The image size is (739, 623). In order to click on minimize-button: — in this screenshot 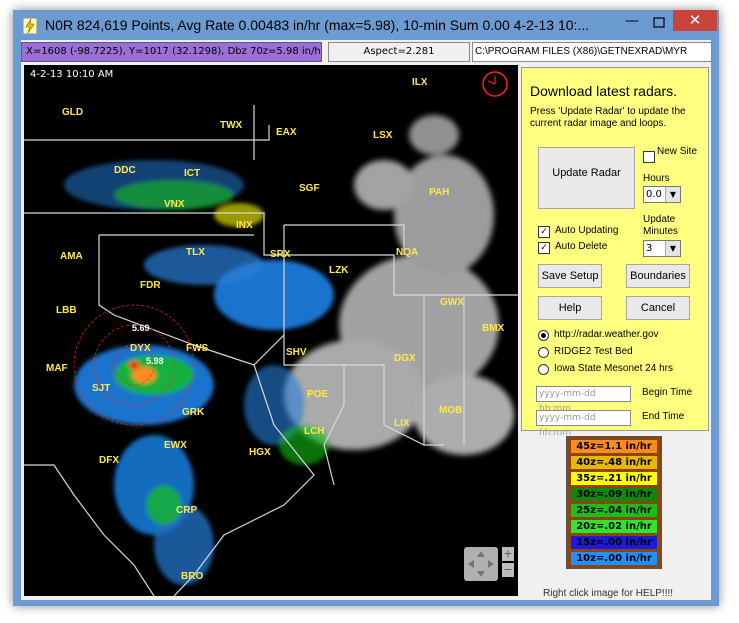, I will do `click(632, 22)`.